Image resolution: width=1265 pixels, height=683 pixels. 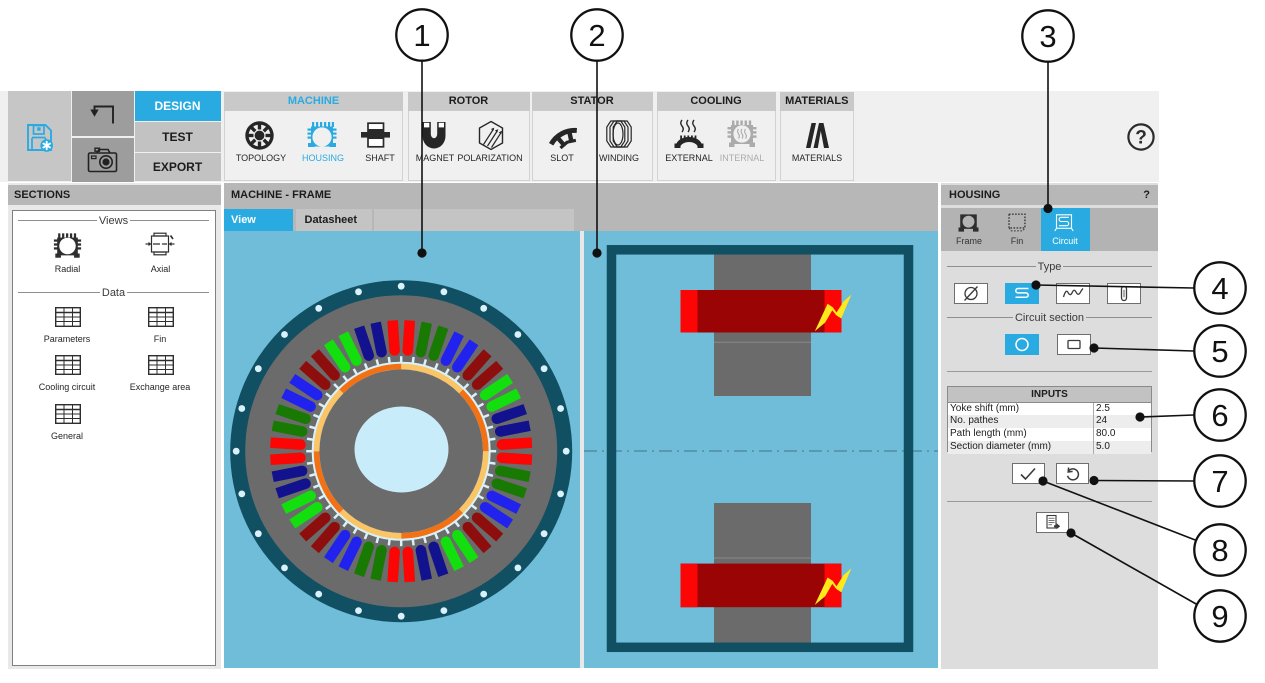 What do you see at coordinates (1219, 351) in the screenshot?
I see `svg-text: 5` at bounding box center [1219, 351].